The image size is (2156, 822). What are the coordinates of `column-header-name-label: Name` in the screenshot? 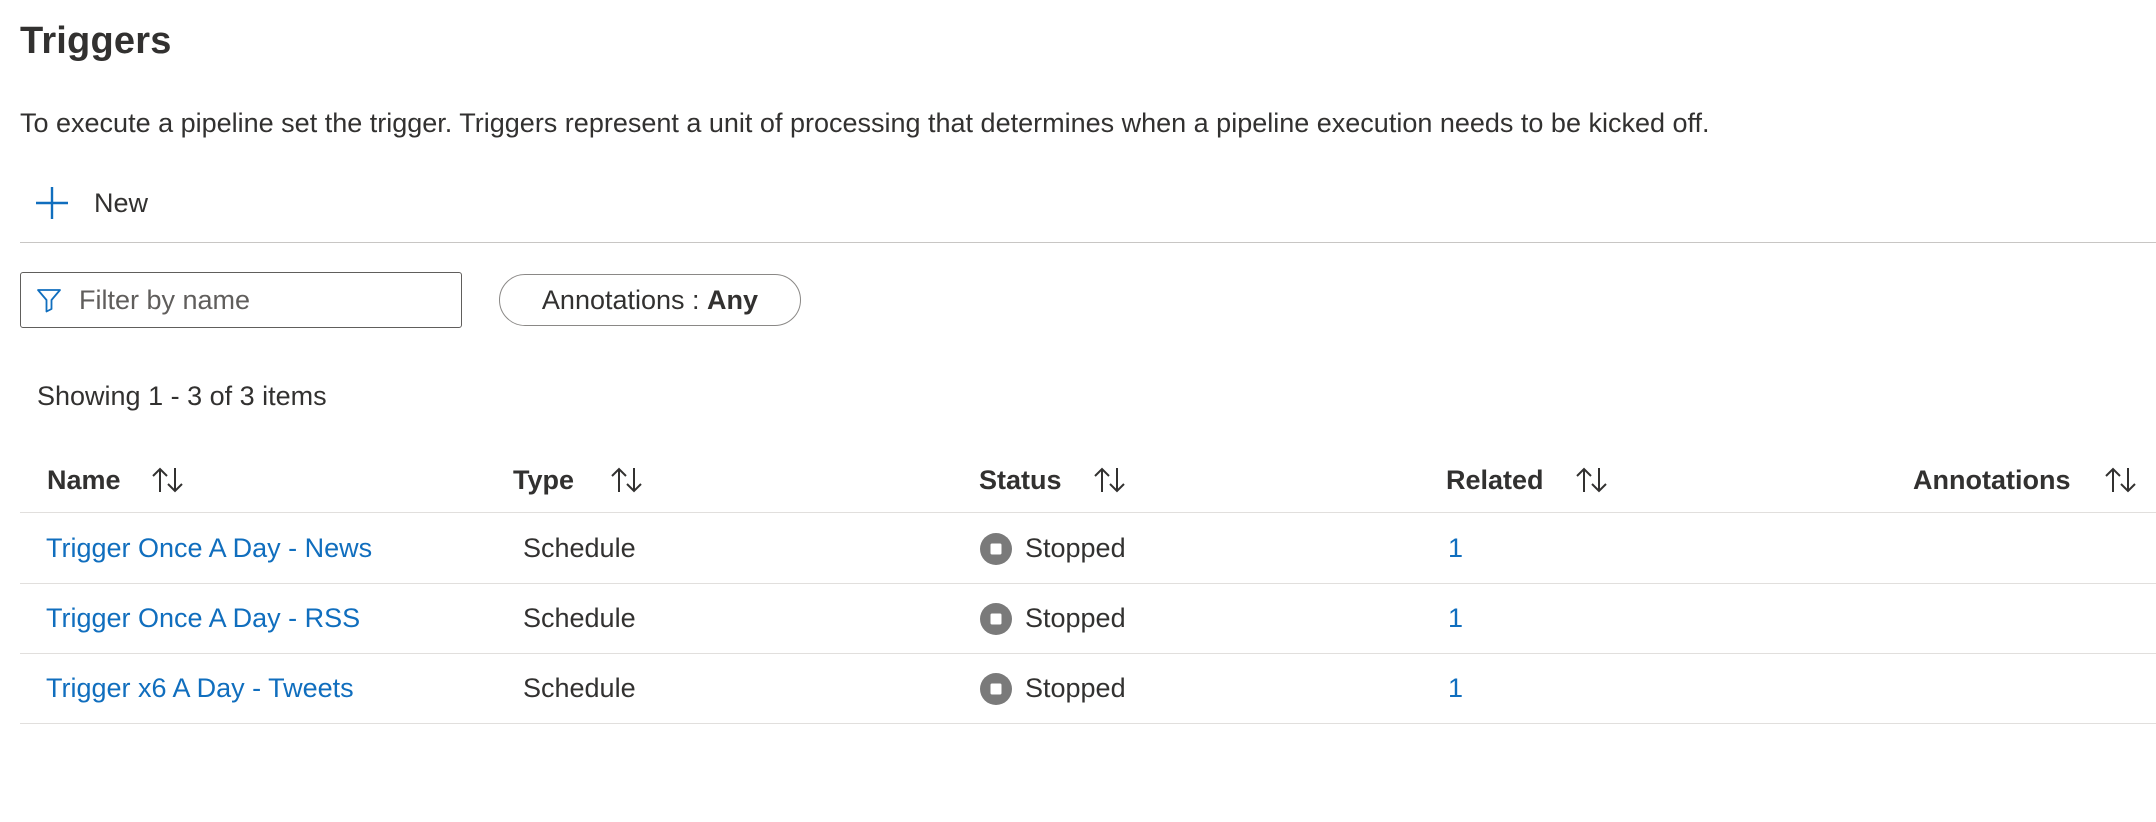 It's located at (84, 479).